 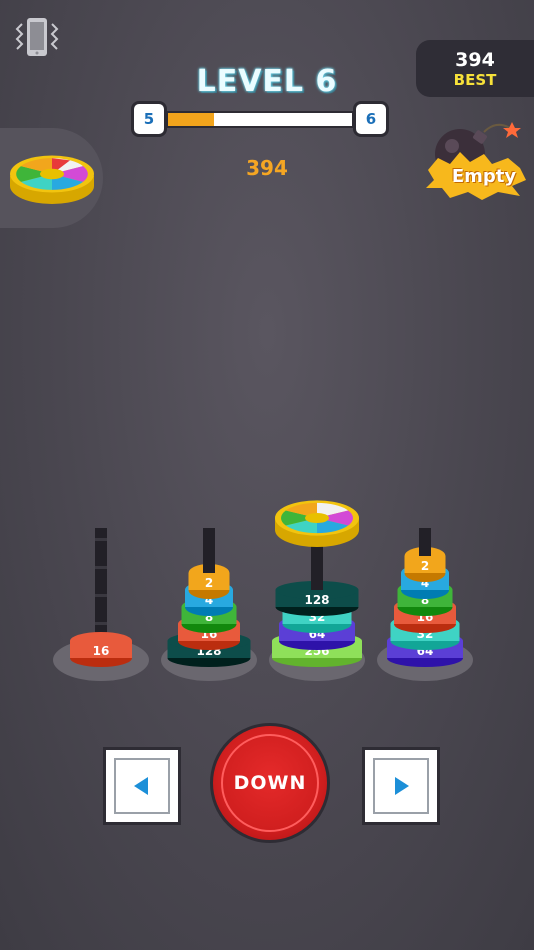 What do you see at coordinates (476, 161) in the screenshot?
I see `bomb-icon` at bounding box center [476, 161].